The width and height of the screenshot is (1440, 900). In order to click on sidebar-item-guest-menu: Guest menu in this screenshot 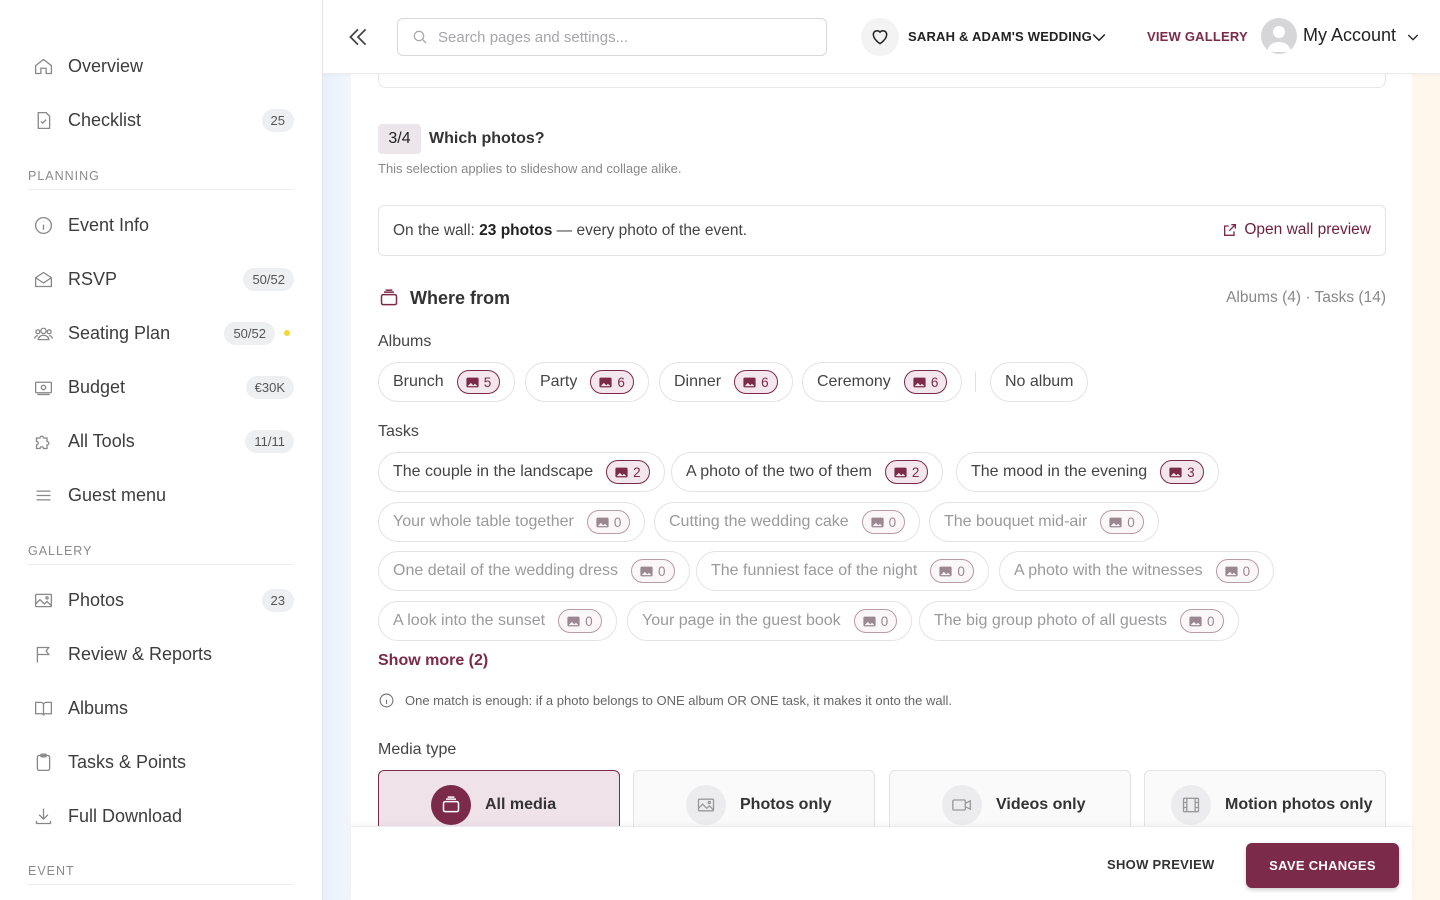, I will do `click(161, 495)`.